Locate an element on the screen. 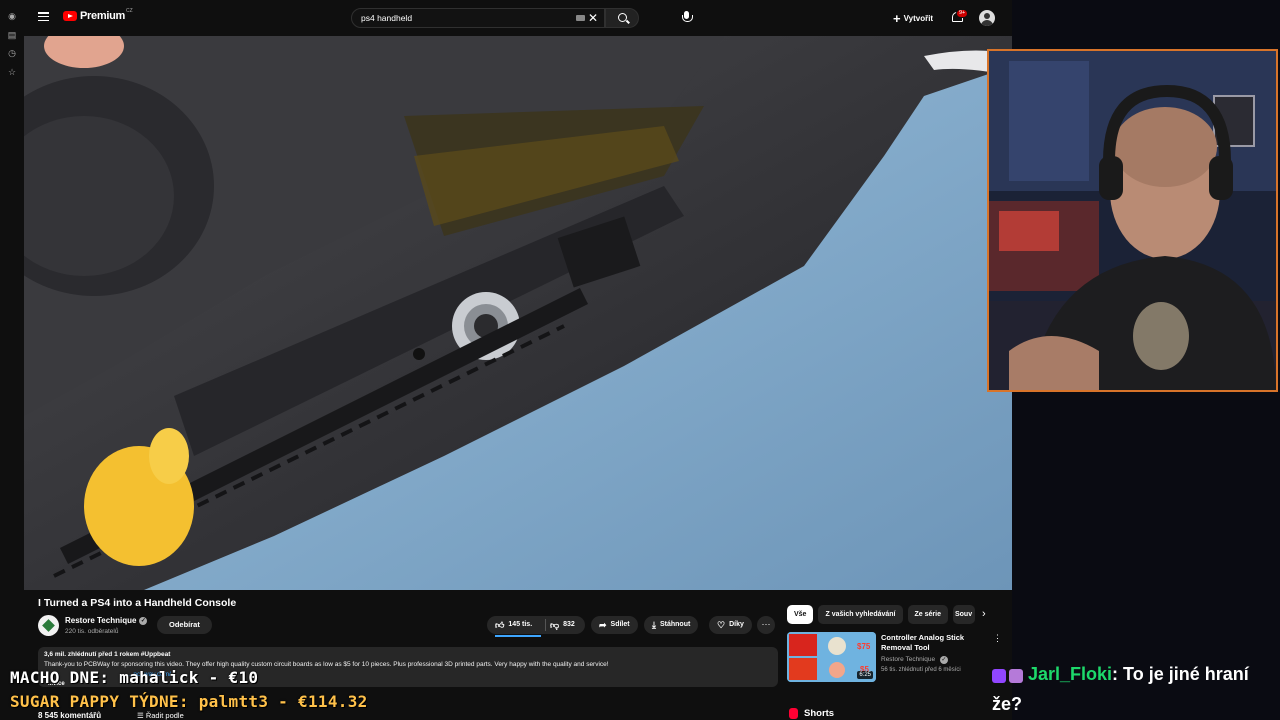  channel-avatar is located at coordinates (48, 625).